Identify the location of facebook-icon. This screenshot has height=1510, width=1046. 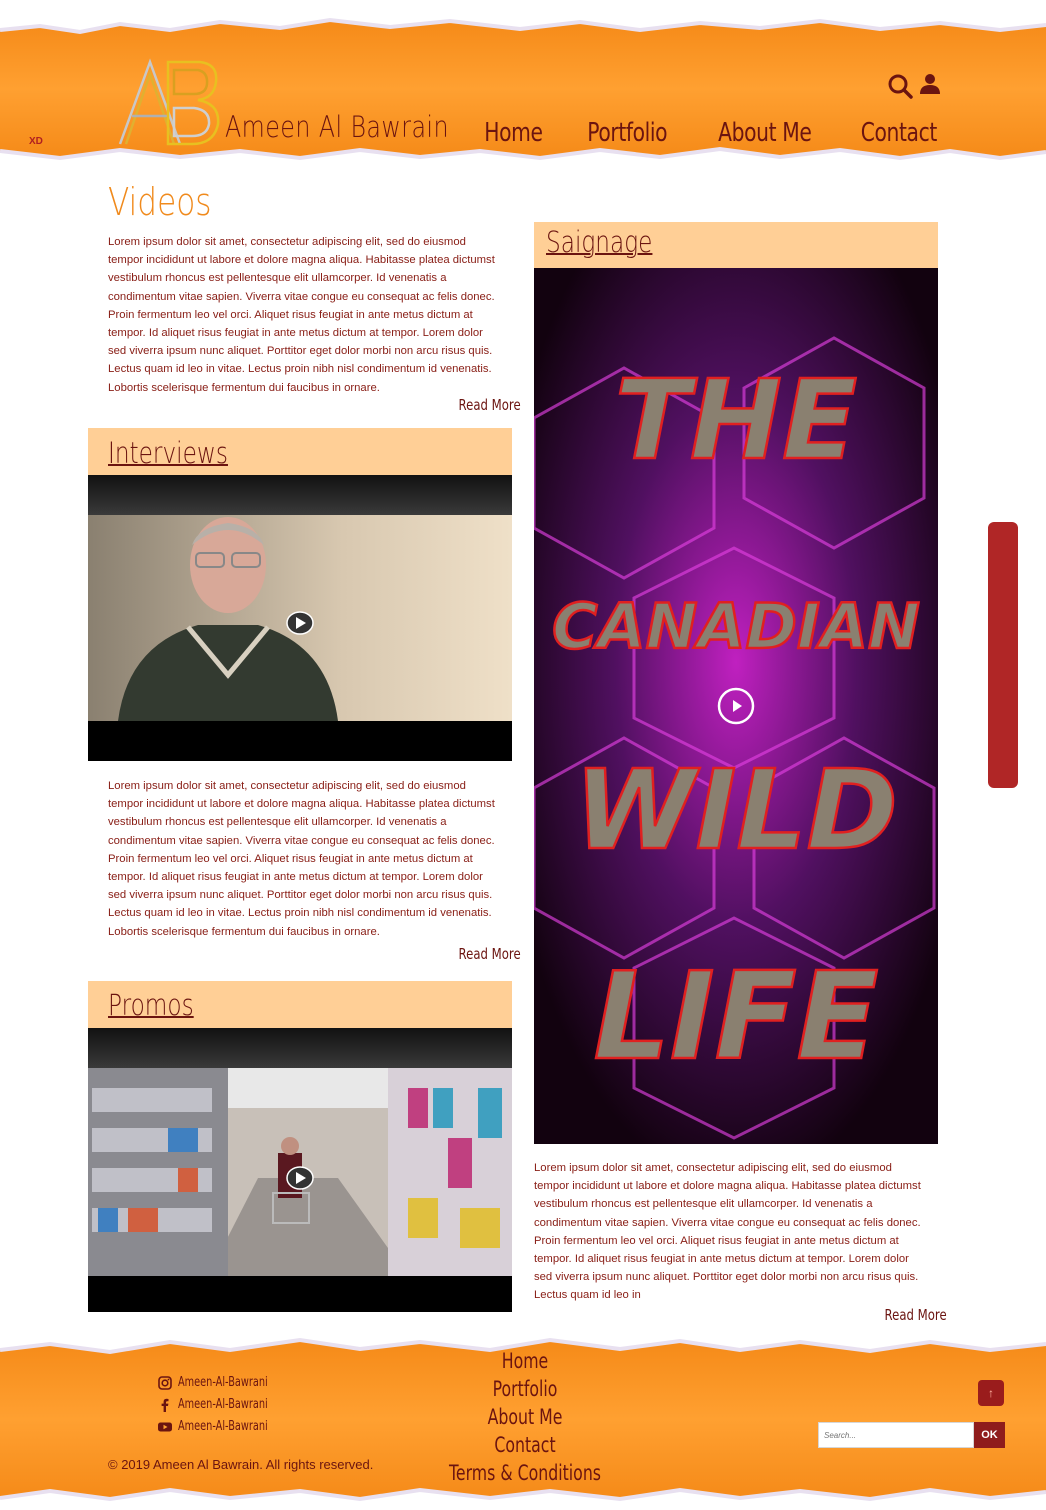
(165, 1405).